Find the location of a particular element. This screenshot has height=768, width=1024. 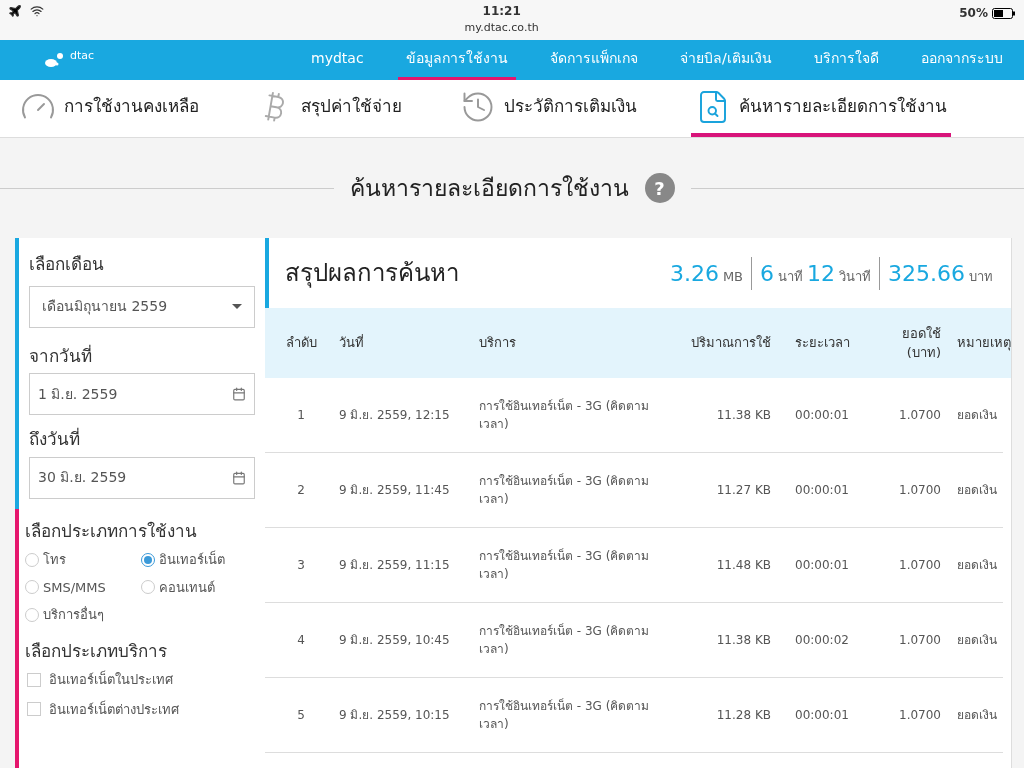

summary-value: 3.26 is located at coordinates (694, 273).